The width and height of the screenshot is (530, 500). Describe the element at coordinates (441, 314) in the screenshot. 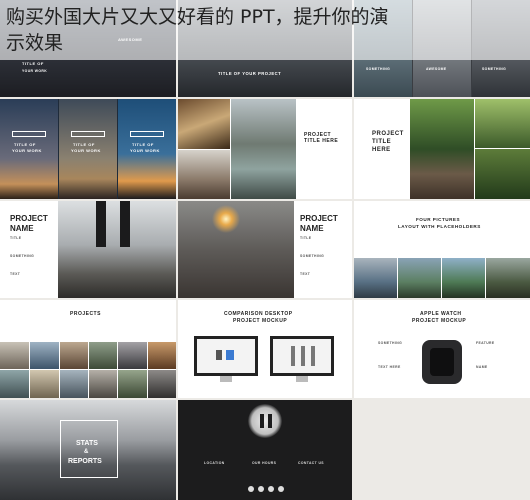

I see `slide-12-title-a: APPLE WATCH` at that location.